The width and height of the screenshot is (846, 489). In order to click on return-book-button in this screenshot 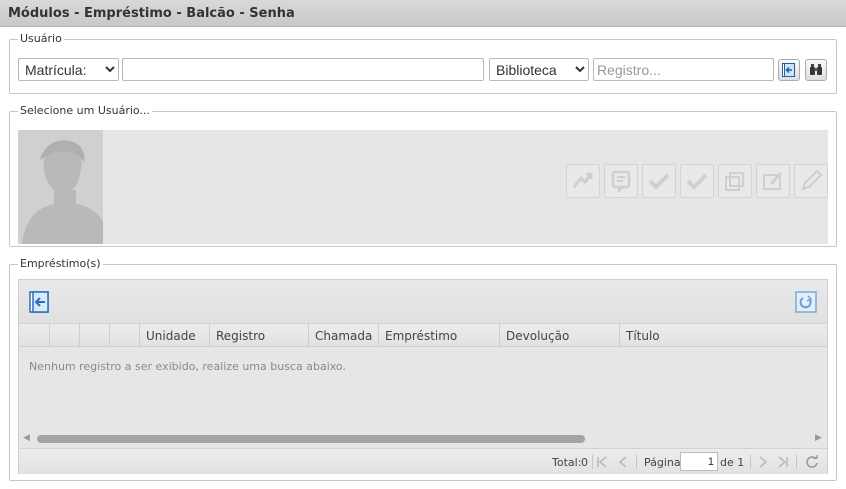, I will do `click(789, 70)`.